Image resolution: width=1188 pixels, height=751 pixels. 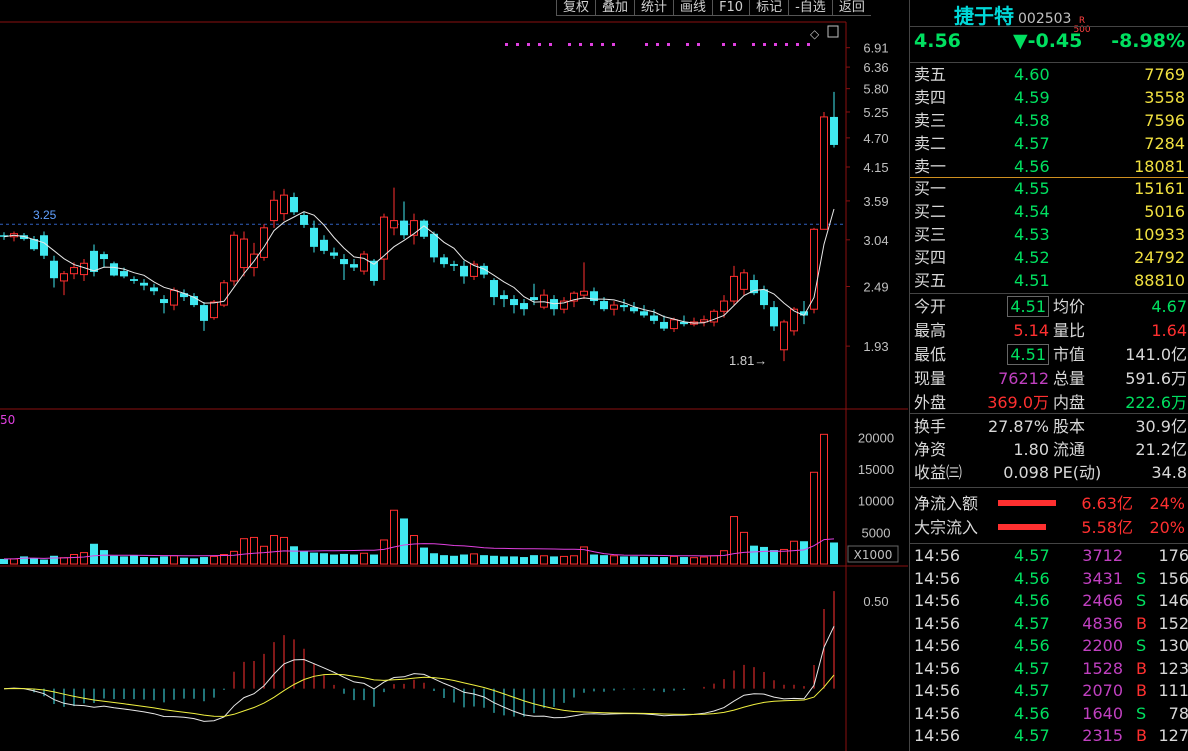 What do you see at coordinates (1032, 280) in the screenshot?
I see `order-price: 4.51` at bounding box center [1032, 280].